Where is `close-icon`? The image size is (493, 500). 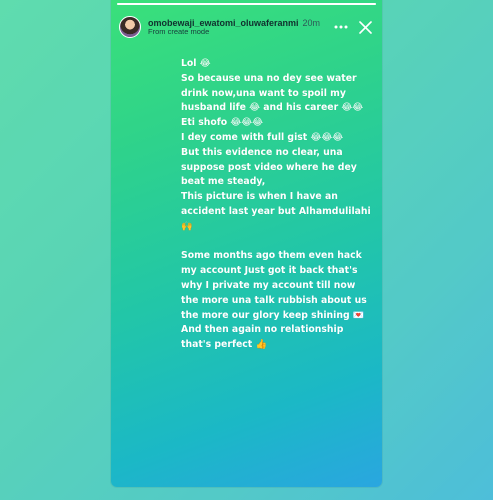
close-icon is located at coordinates (365, 27).